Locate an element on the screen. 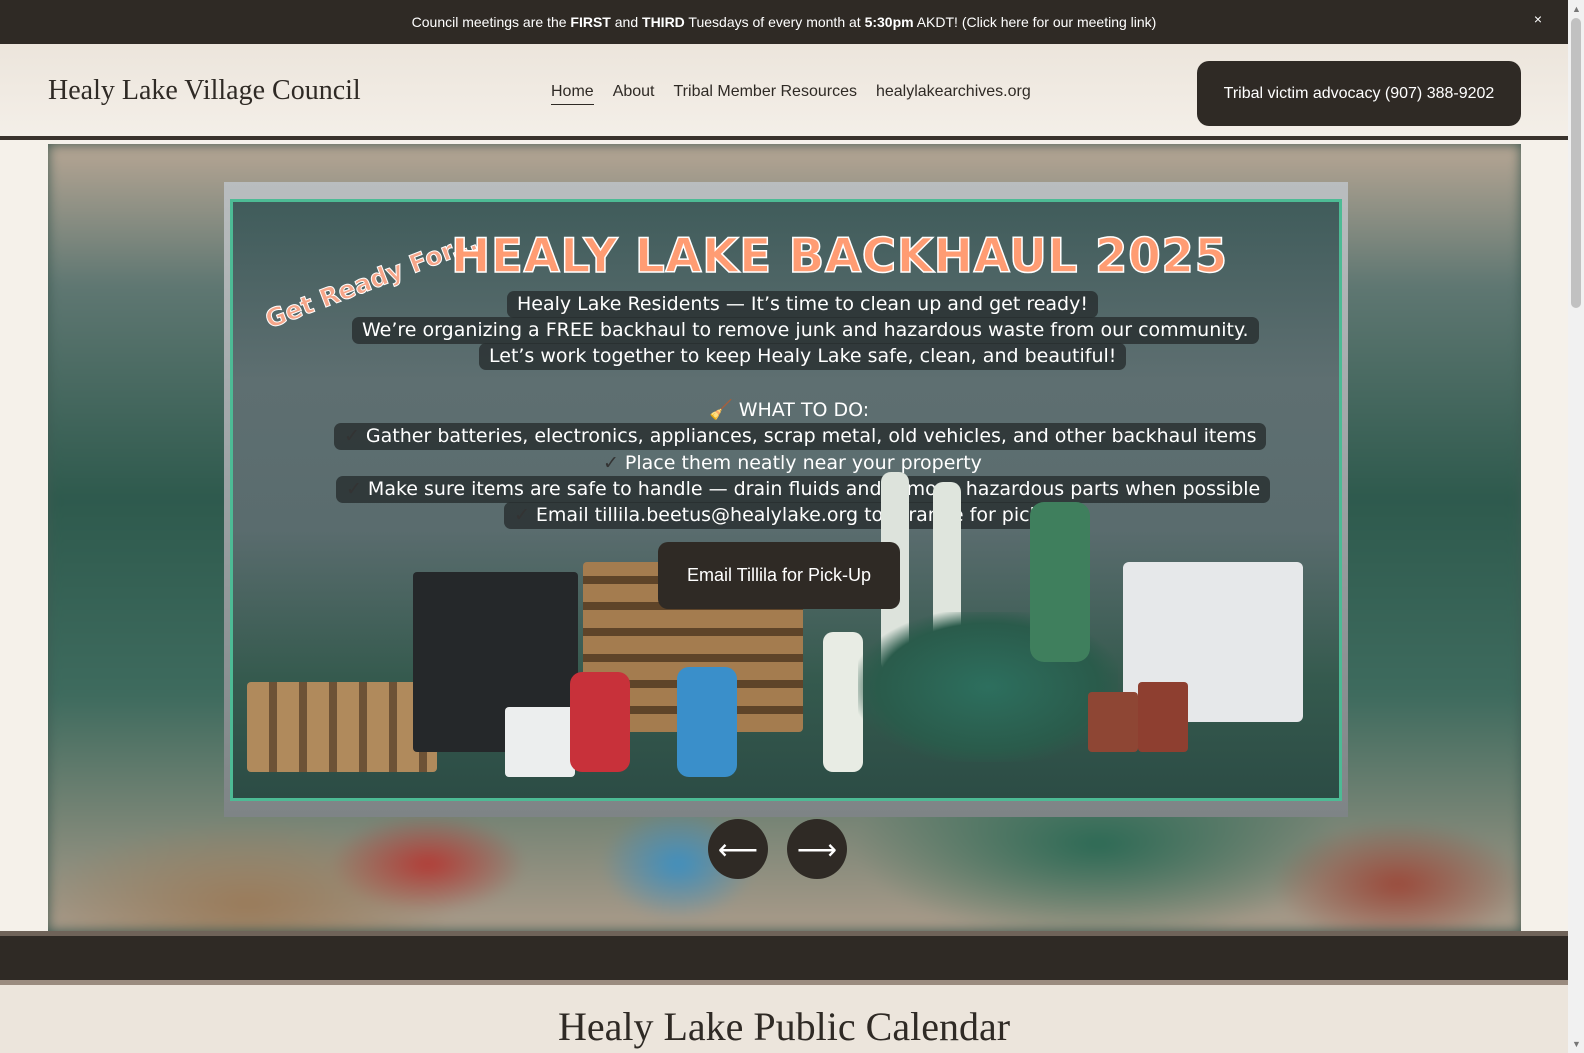  nav-archives: healylakearchives.org is located at coordinates (953, 94).